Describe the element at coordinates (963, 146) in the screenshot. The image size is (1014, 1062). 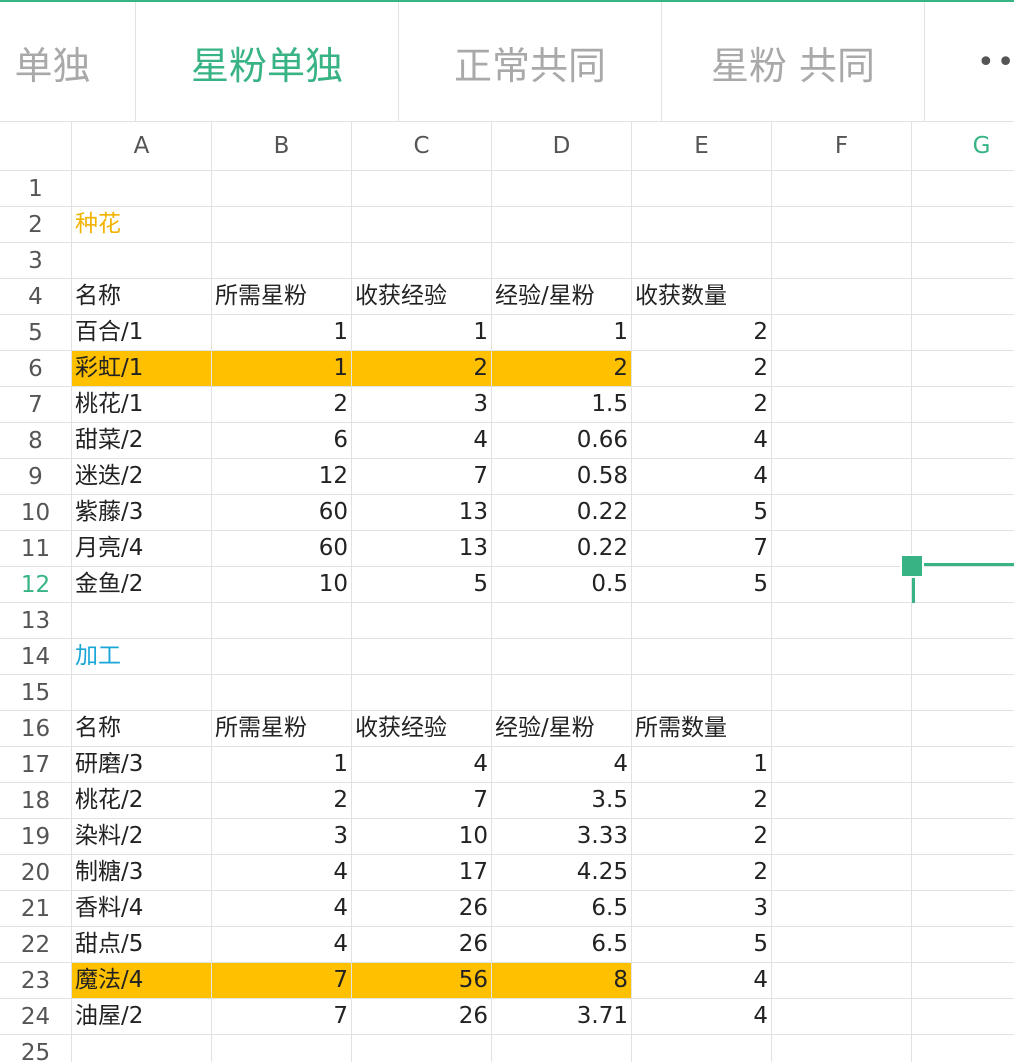
I see `column-header: G` at that location.